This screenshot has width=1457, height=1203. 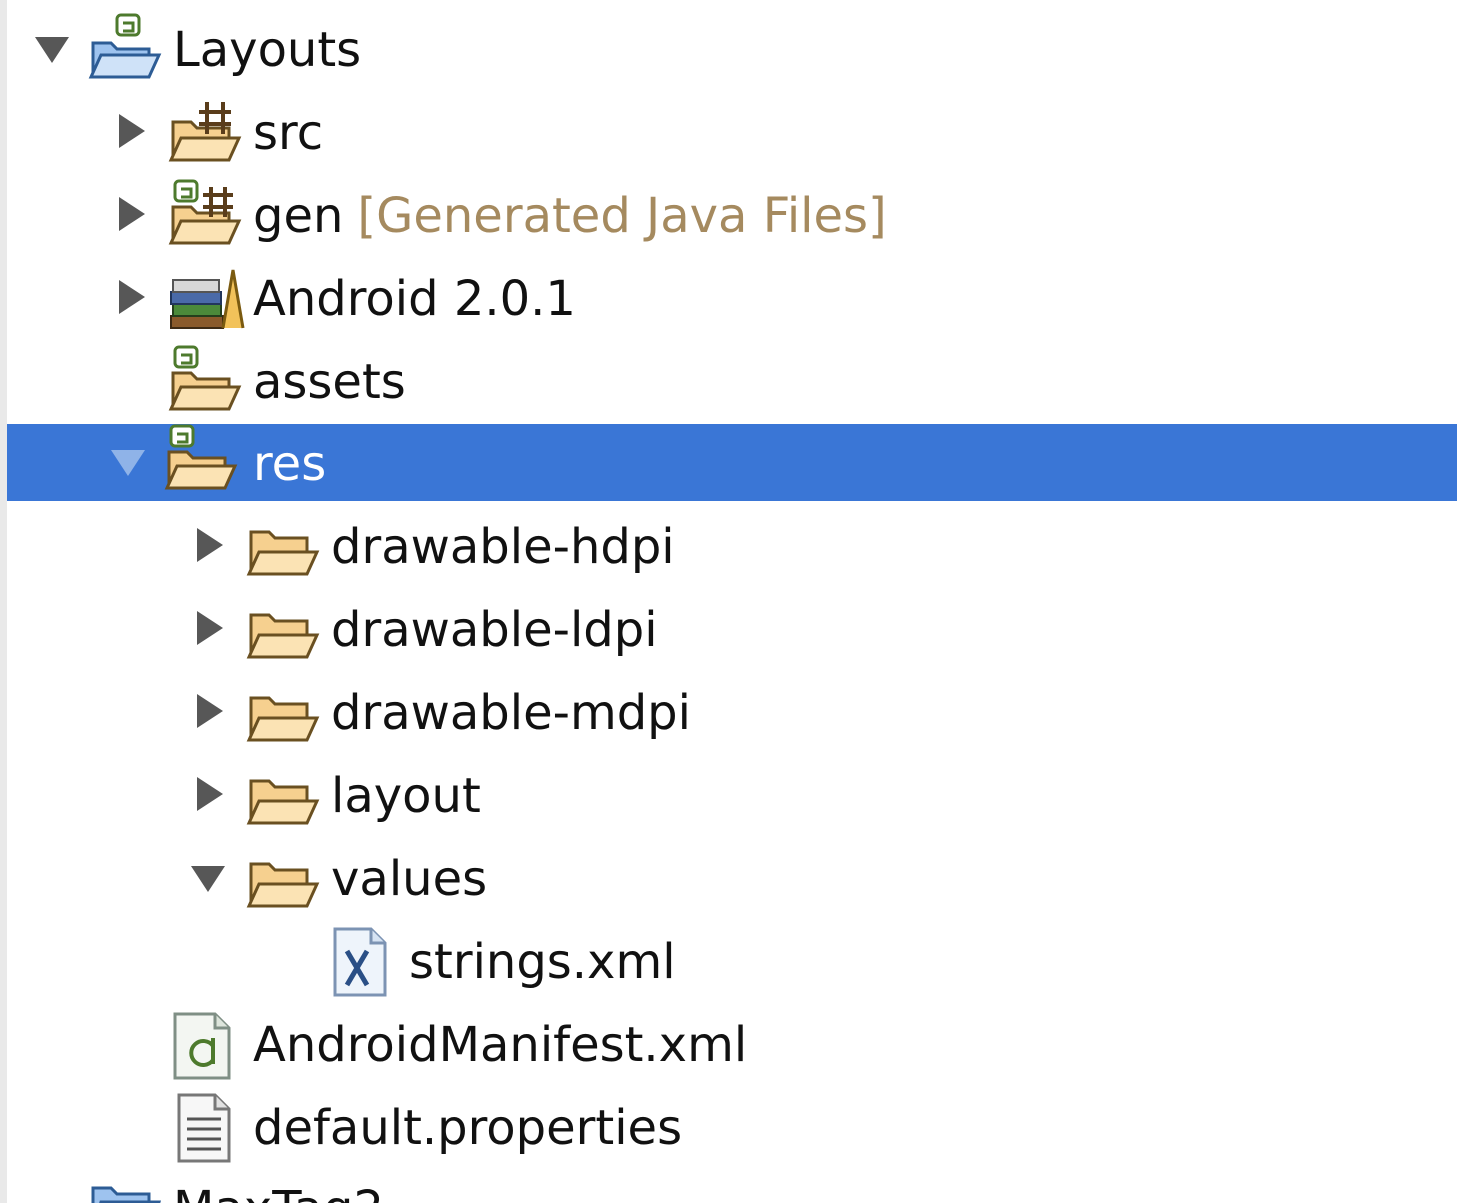 I want to click on tree-item-gen: gen [Generated Java Files], so click(x=732, y=216).